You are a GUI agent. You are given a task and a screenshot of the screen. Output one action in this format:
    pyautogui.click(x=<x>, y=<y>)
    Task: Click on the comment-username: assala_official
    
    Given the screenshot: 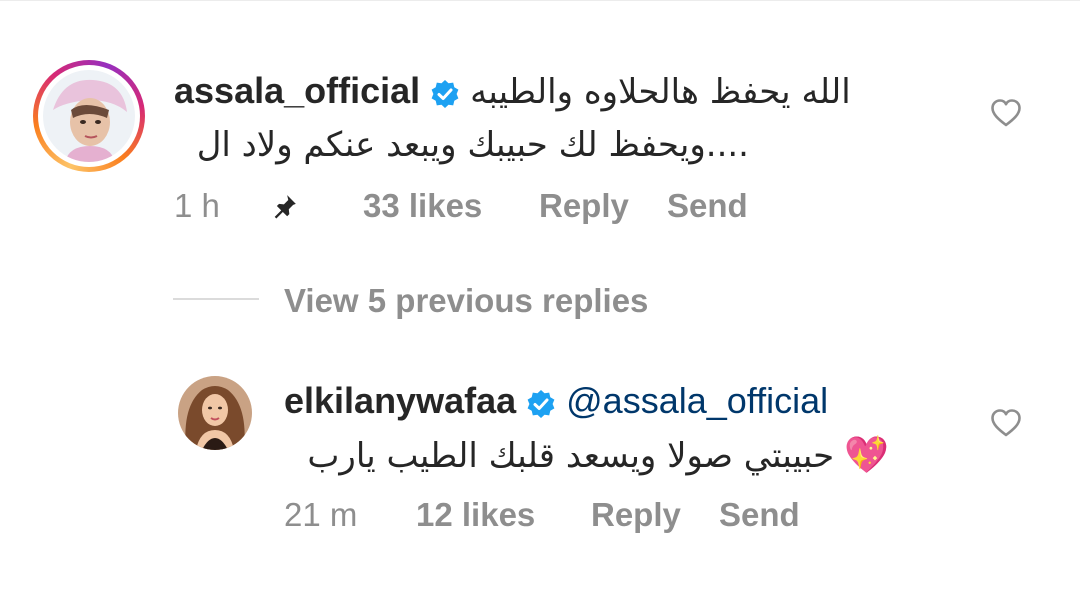 What is the action you would take?
    pyautogui.click(x=297, y=90)
    